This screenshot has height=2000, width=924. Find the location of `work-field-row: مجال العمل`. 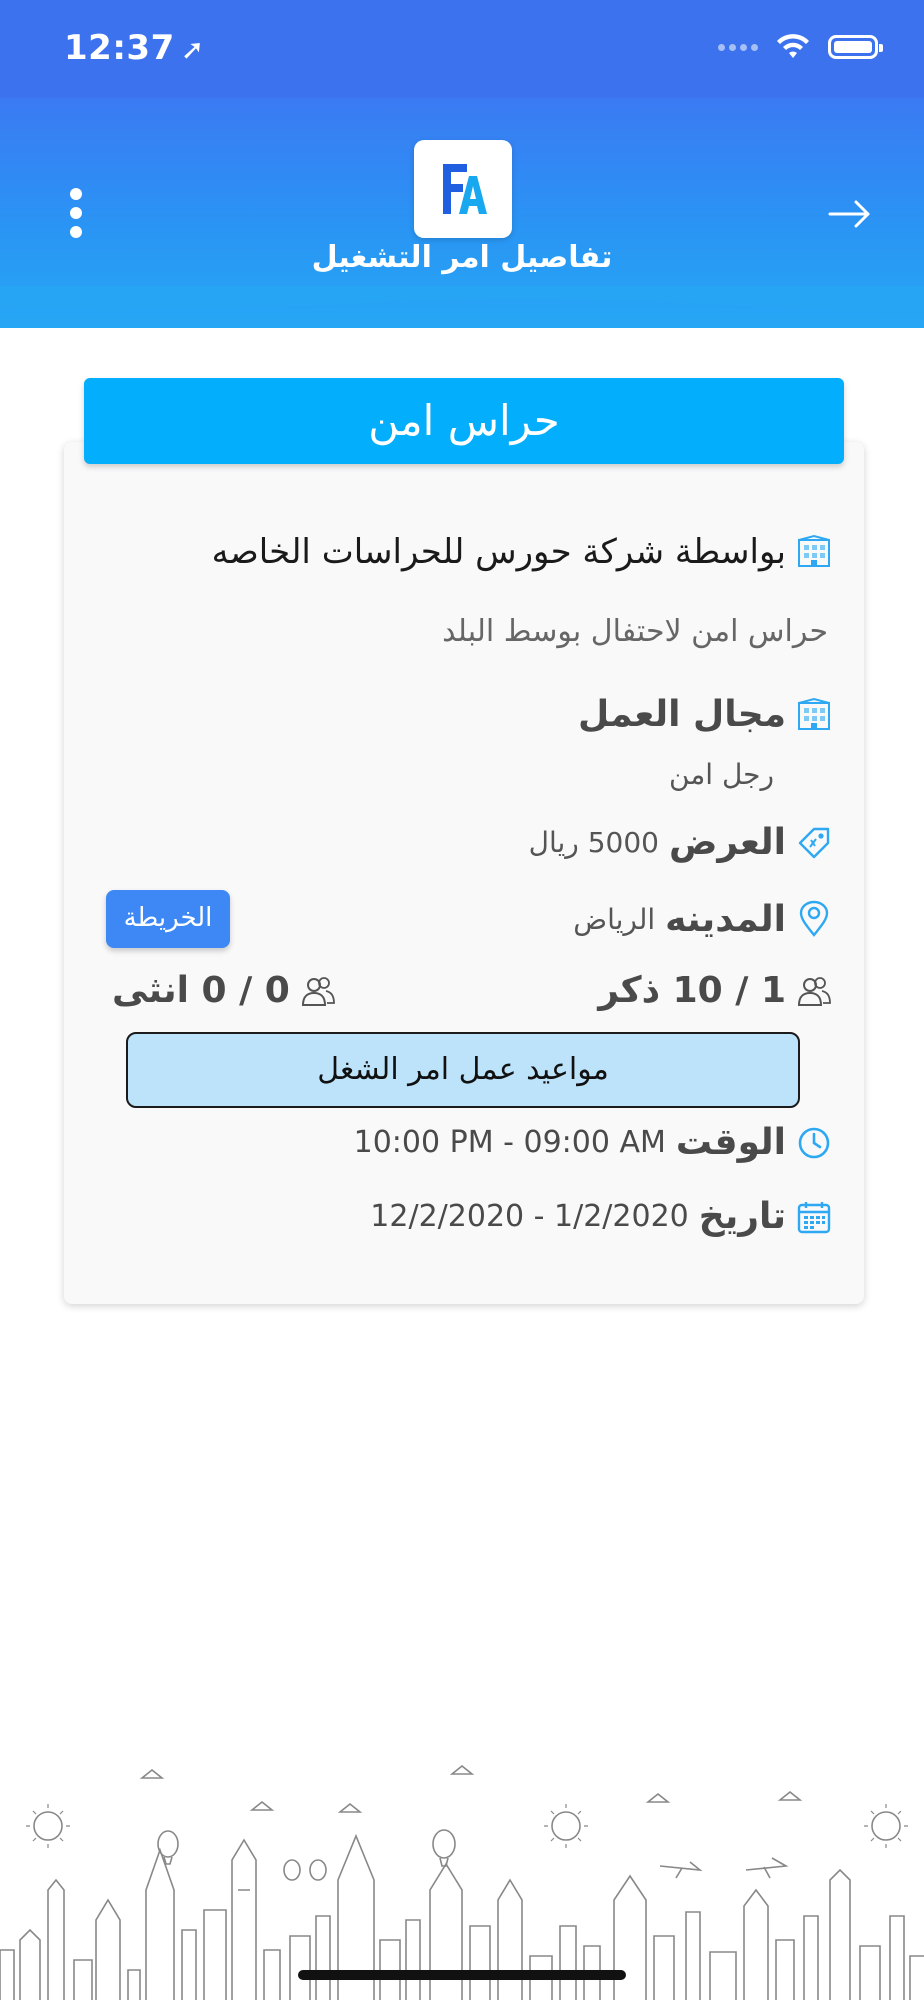

work-field-row: مجال العمل is located at coordinates (705, 714).